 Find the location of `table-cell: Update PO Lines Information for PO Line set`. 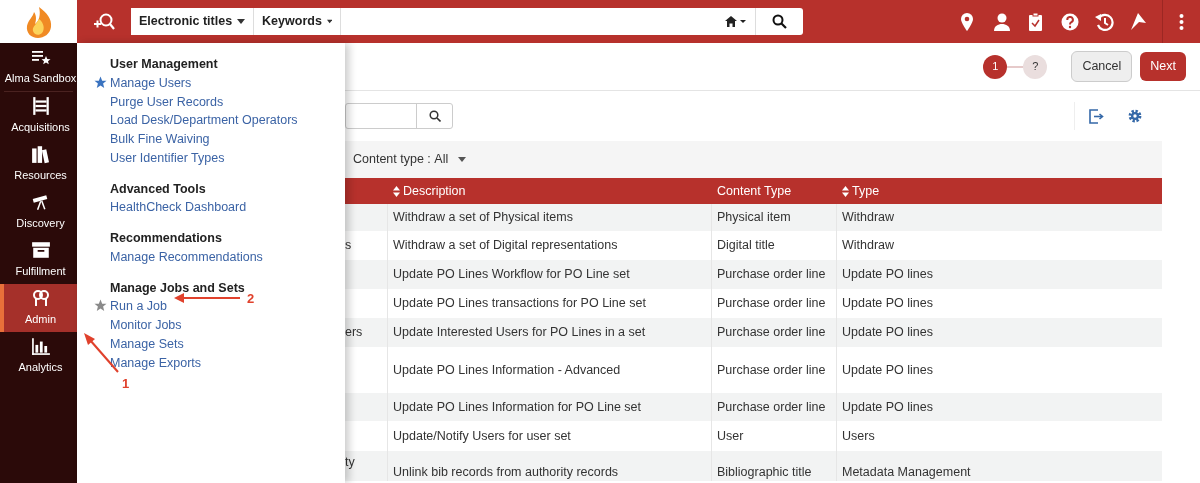

table-cell: Update PO Lines Information for PO Line set is located at coordinates (549, 407).